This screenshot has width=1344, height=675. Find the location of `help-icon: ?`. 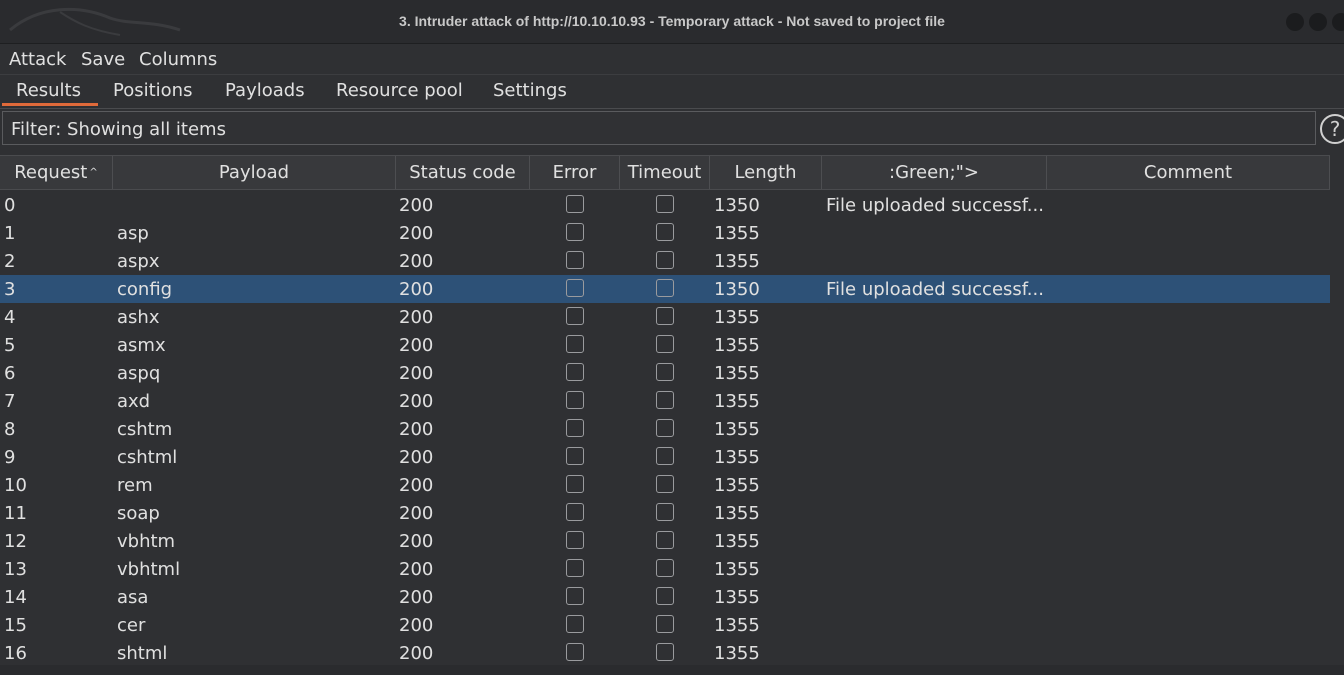

help-icon: ? is located at coordinates (1332, 129).